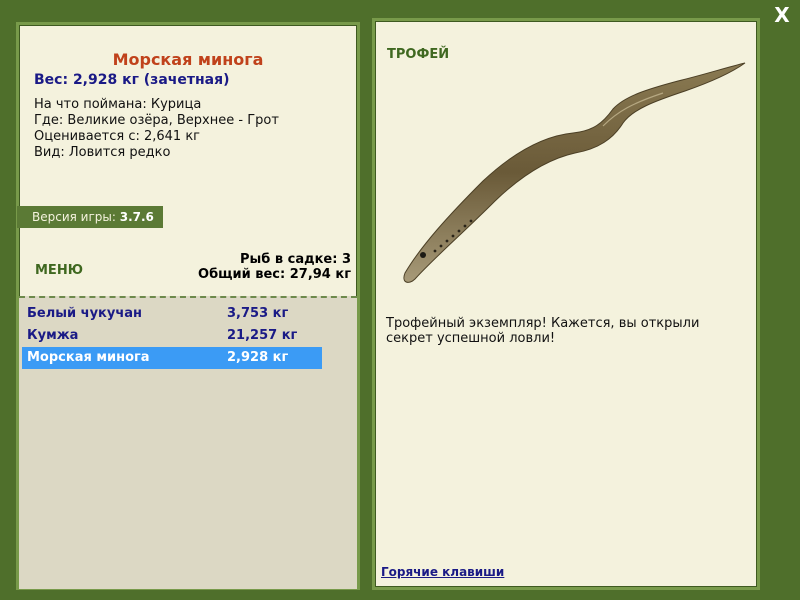  Describe the element at coordinates (88, 357) in the screenshot. I see `list-item-name: Морская минога` at that location.